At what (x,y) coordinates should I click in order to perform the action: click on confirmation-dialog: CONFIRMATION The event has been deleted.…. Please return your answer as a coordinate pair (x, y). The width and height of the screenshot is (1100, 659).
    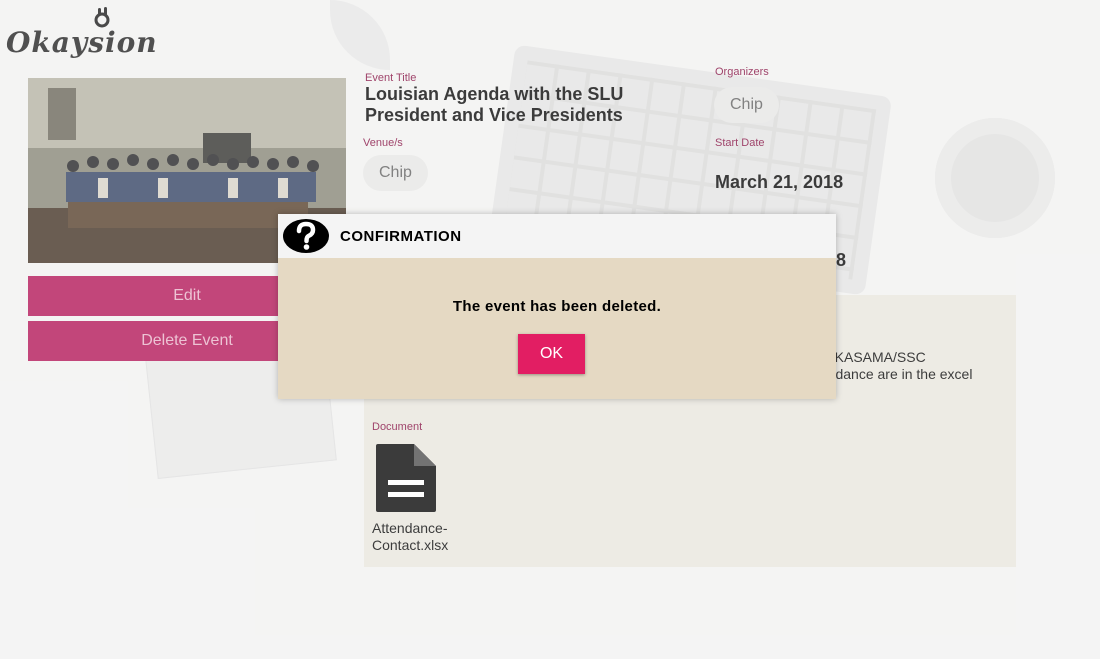
    Looking at the image, I should click on (557, 306).